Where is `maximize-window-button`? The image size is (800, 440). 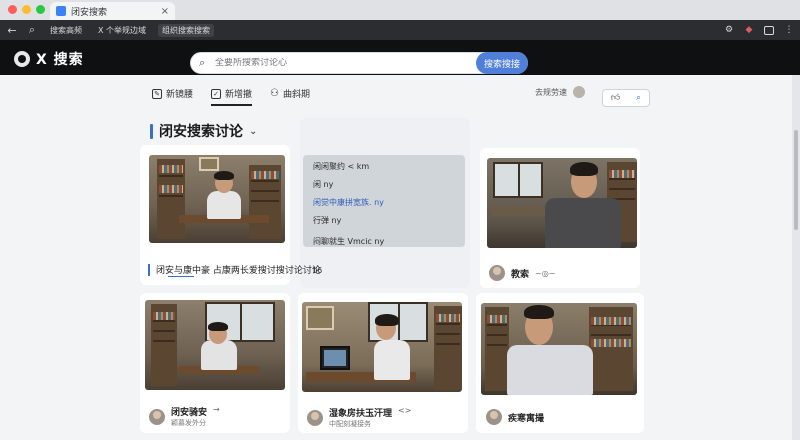 maximize-window-button is located at coordinates (40, 9).